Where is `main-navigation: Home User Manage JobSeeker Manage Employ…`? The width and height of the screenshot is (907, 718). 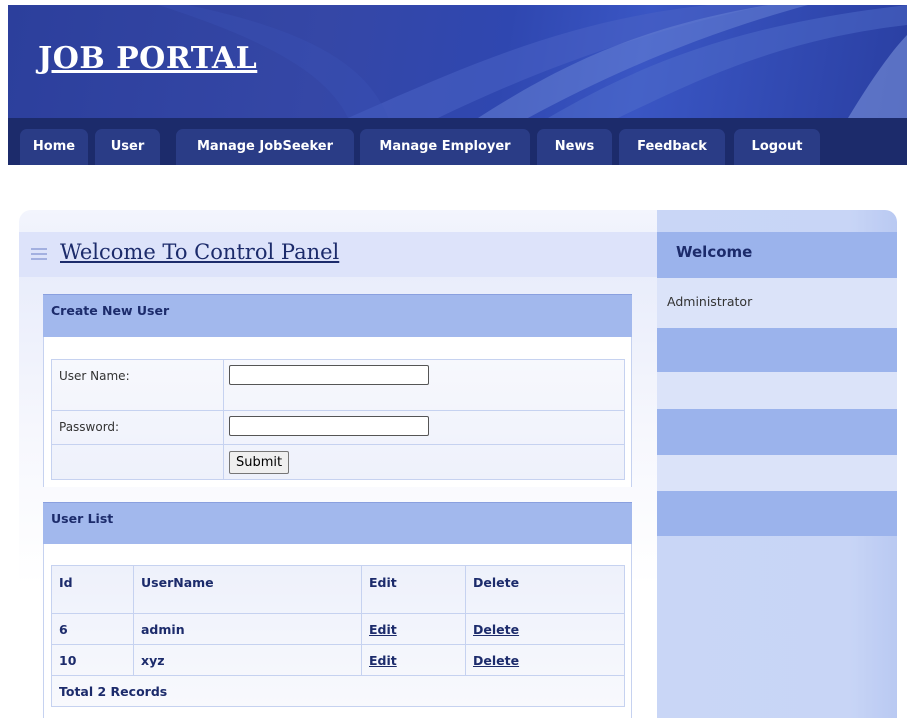
main-navigation: Home User Manage JobSeeker Manage Employ… is located at coordinates (457, 141).